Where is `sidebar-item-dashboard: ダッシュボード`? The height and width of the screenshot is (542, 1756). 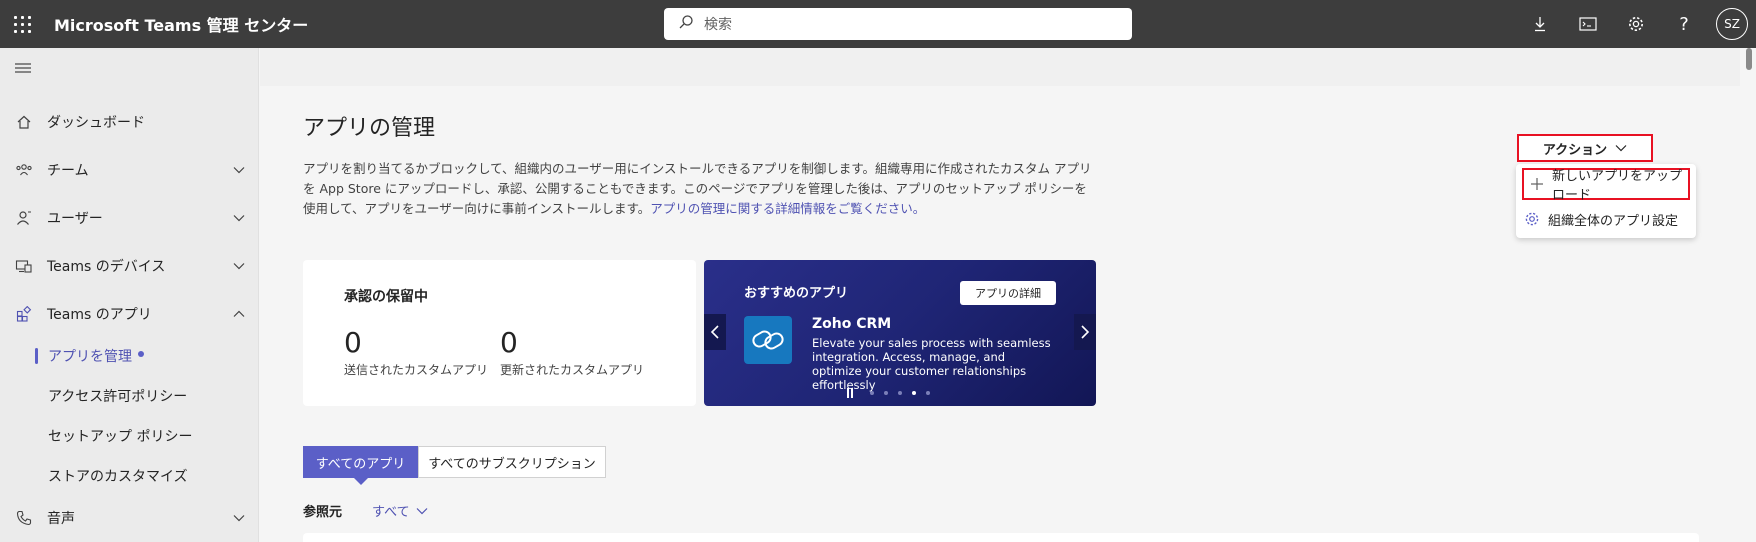 sidebar-item-dashboard: ダッシュボード is located at coordinates (129, 122).